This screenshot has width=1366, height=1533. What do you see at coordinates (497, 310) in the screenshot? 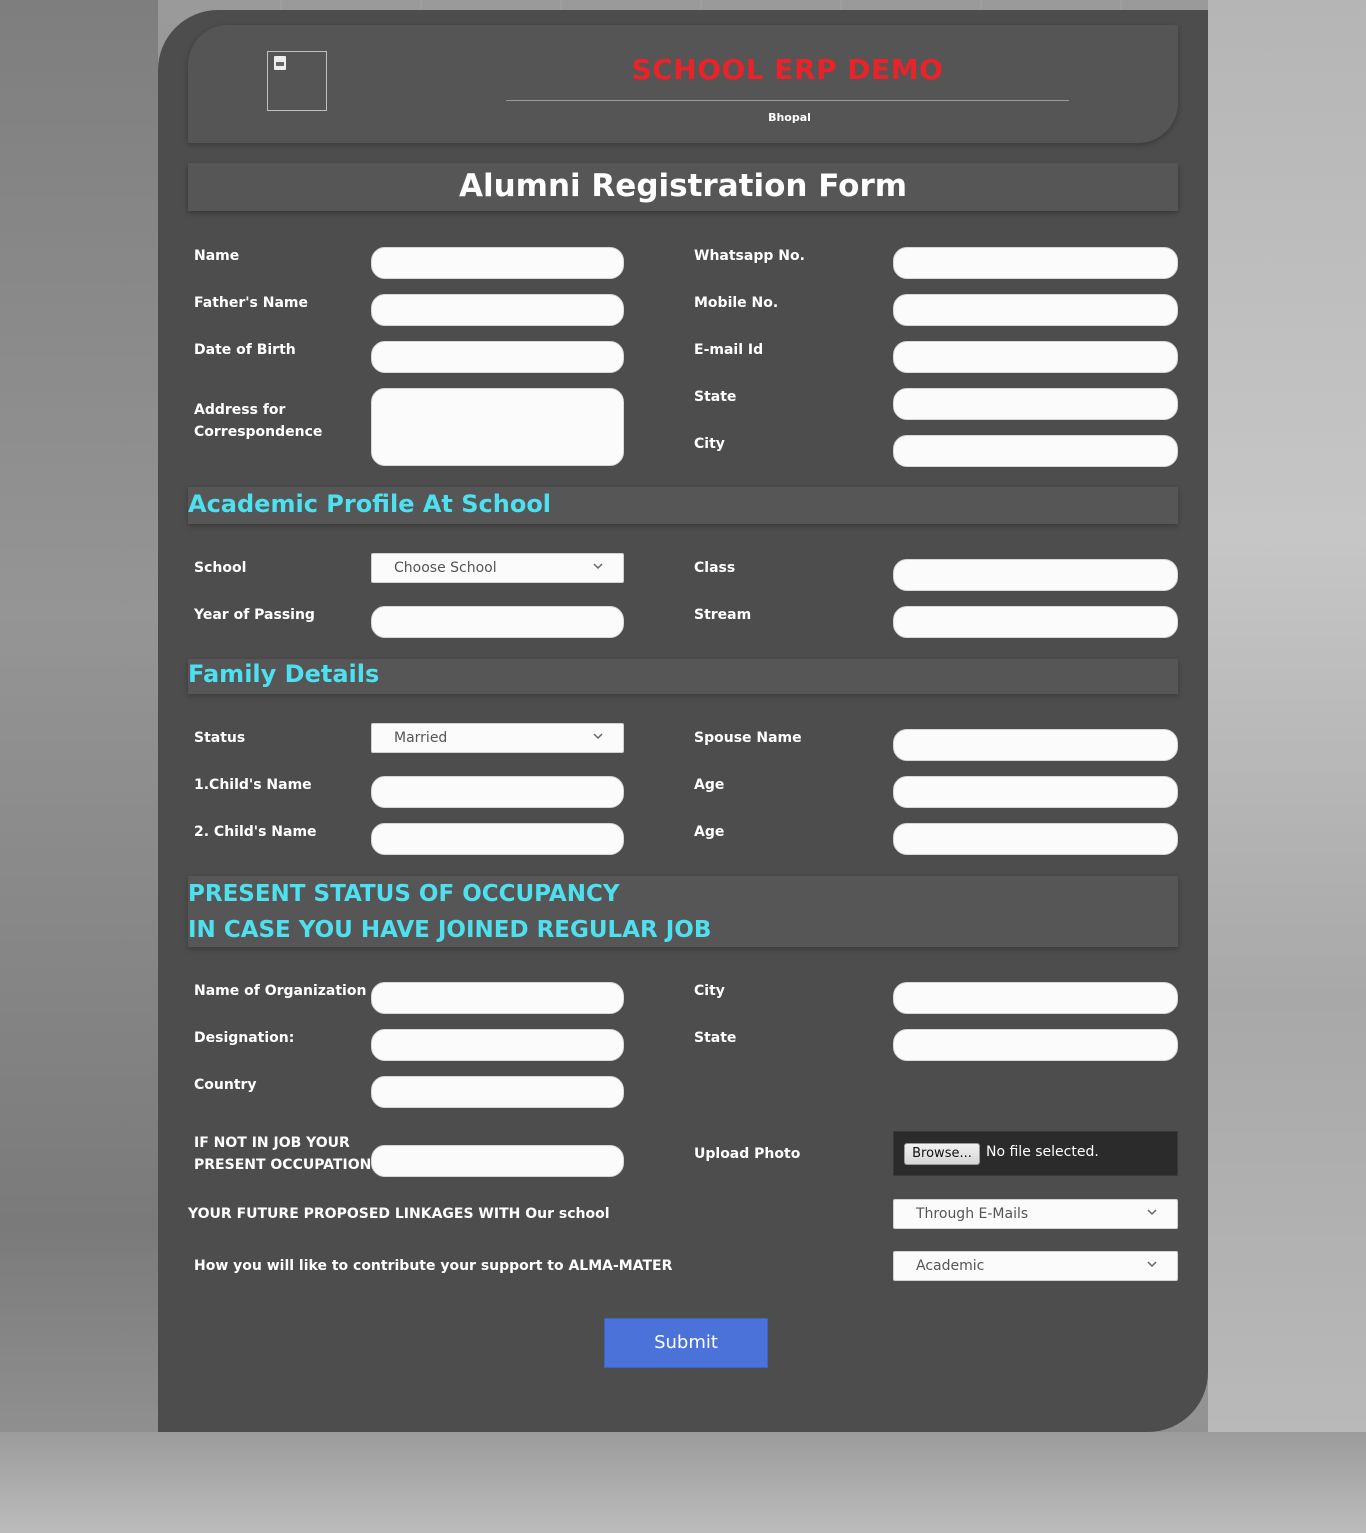
I see `father-name-input` at bounding box center [497, 310].